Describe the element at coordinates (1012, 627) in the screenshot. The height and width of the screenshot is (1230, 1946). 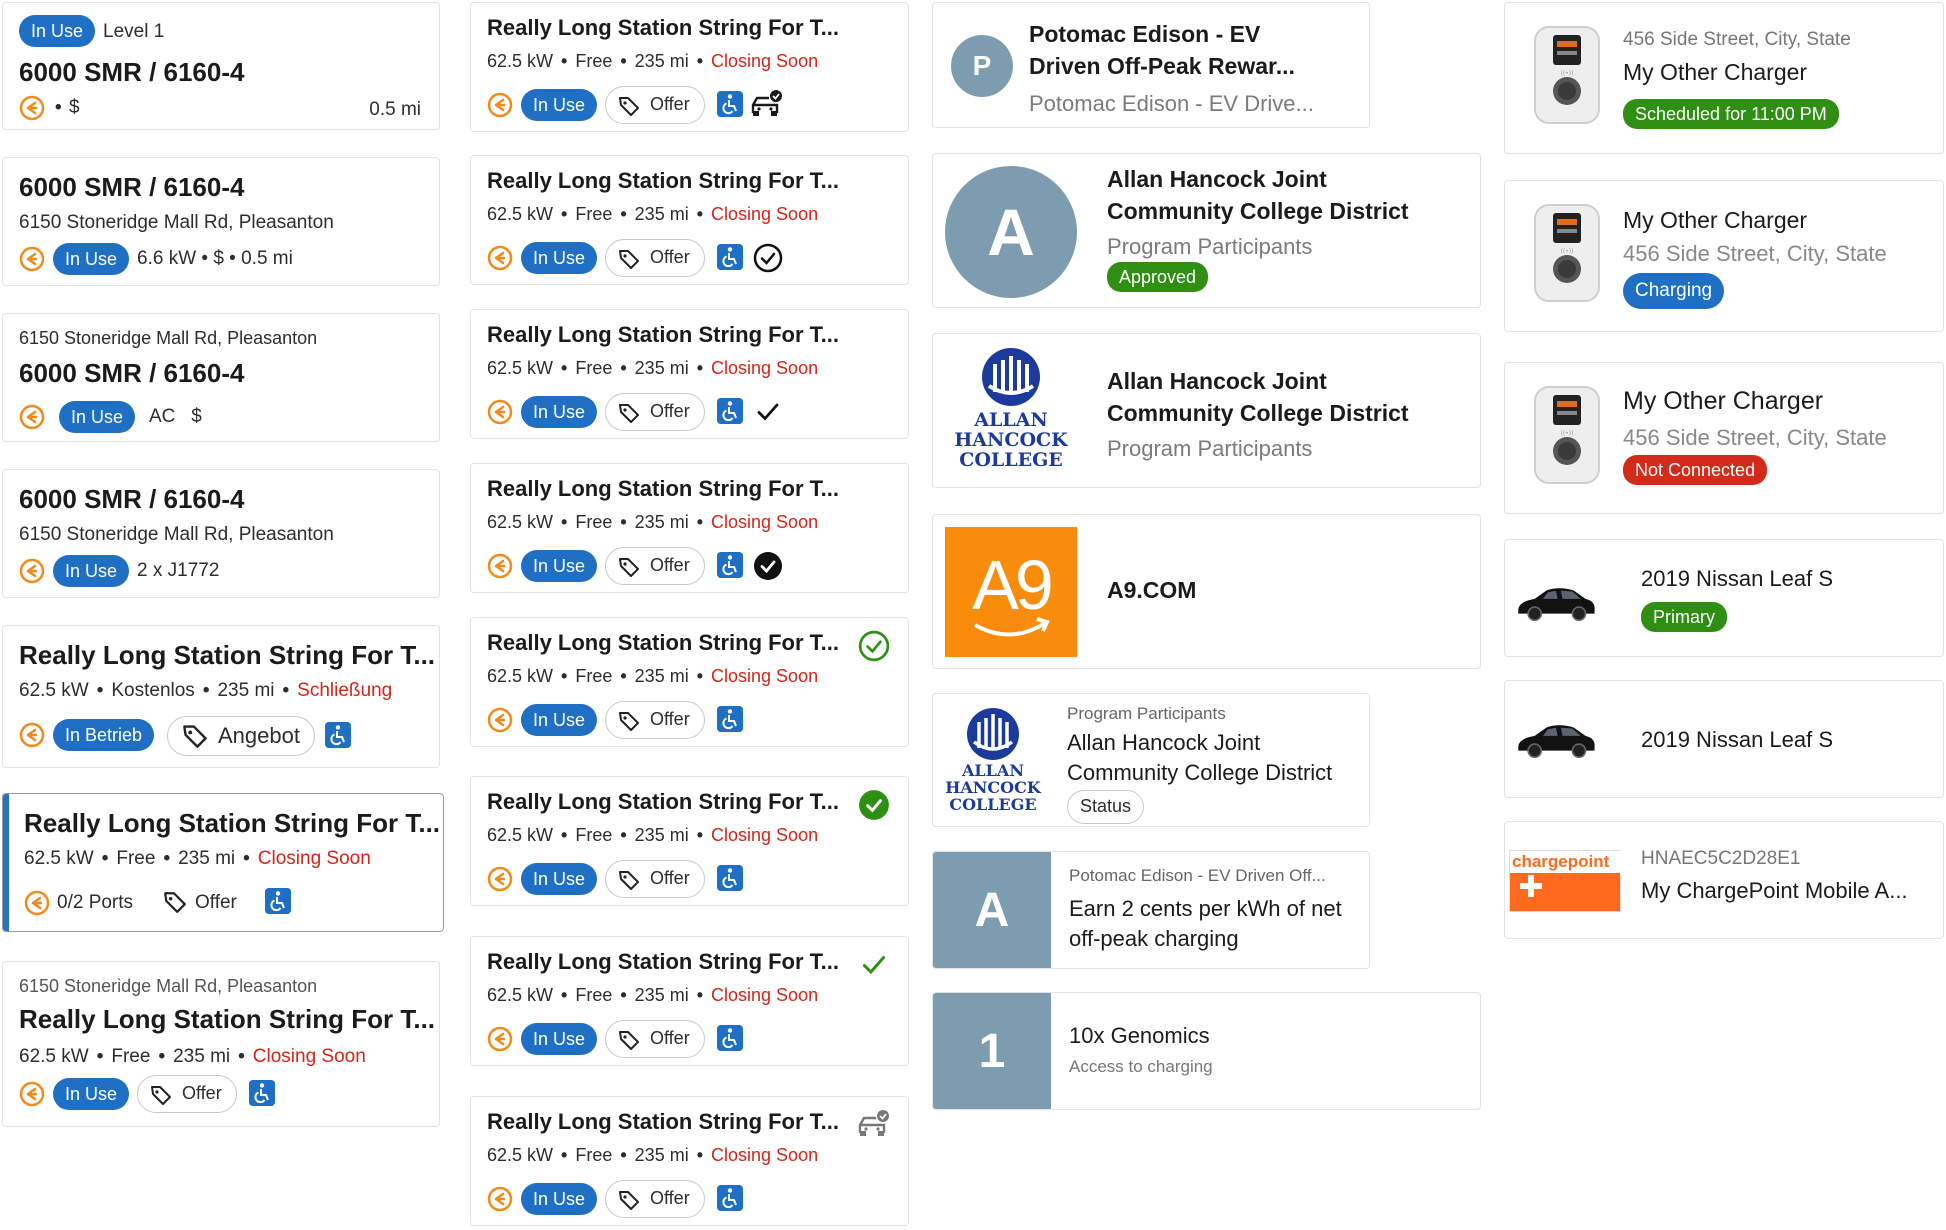
I see `smile-arrow-icon` at that location.